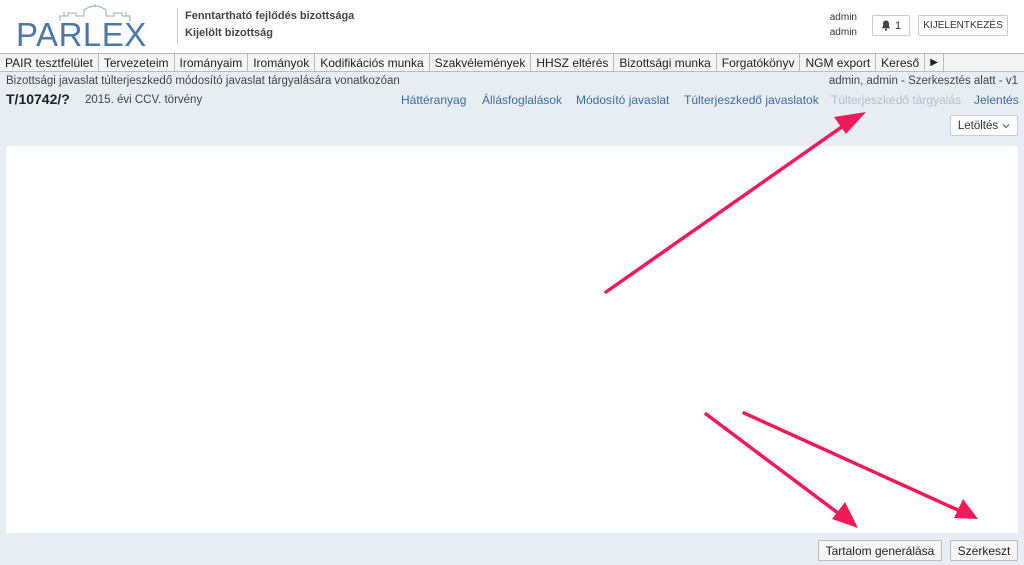 The image size is (1024, 565). I want to click on menu-item-kodifikacios-munka: Kodifikációs munka, so click(372, 62).